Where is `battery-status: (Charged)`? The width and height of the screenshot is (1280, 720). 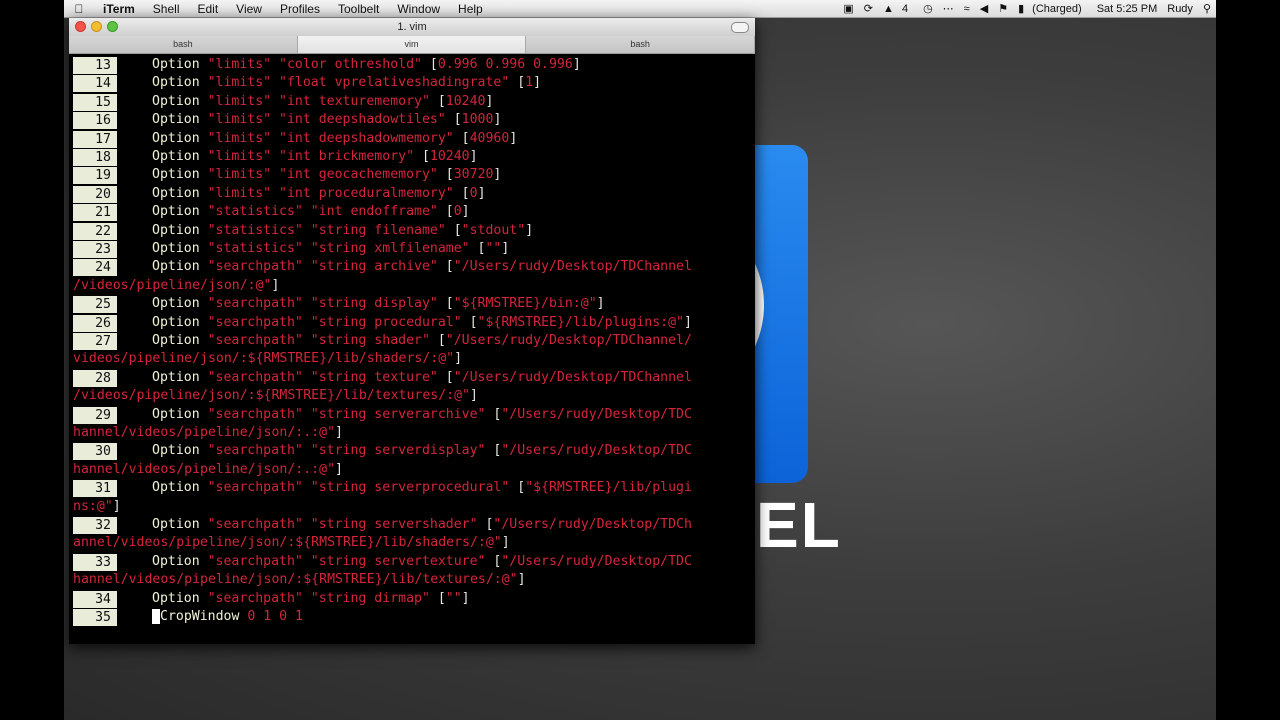
battery-status: (Charged) is located at coordinates (1057, 9).